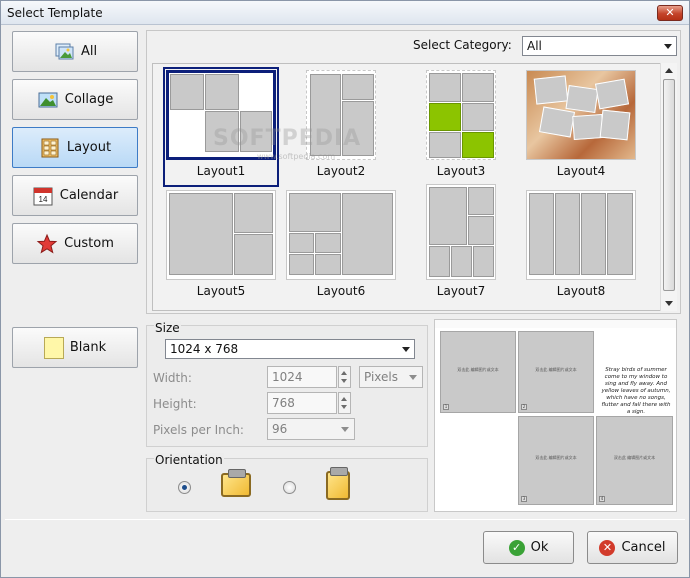 This screenshot has height=578, width=690. What do you see at coordinates (89, 51) in the screenshot?
I see `category-all-label: All` at bounding box center [89, 51].